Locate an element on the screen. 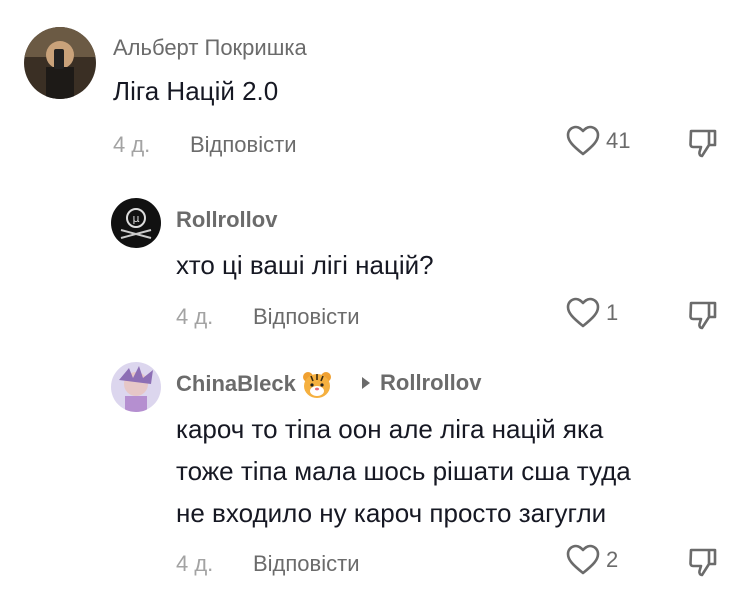  like-button: 41 is located at coordinates (598, 141).